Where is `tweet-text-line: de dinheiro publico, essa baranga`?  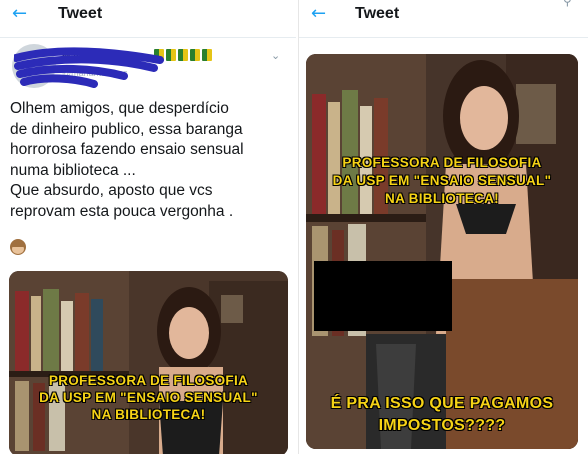 tweet-text-line: de dinheiro publico, essa baranga is located at coordinates (126, 129).